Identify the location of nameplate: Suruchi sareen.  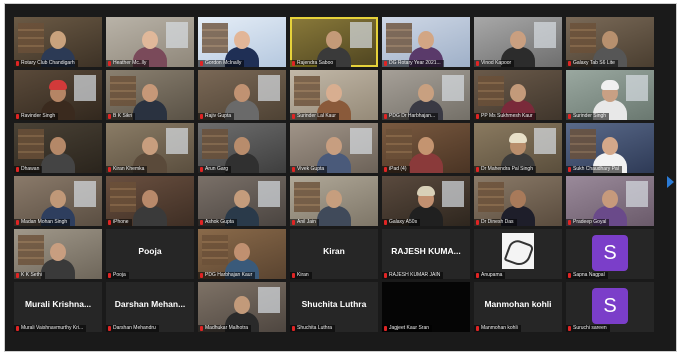
(588, 328).